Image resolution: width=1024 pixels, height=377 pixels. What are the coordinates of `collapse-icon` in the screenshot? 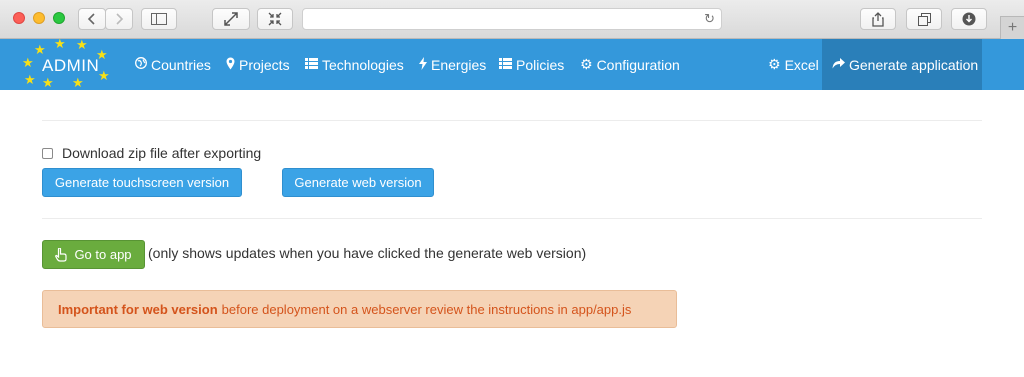 It's located at (275, 19).